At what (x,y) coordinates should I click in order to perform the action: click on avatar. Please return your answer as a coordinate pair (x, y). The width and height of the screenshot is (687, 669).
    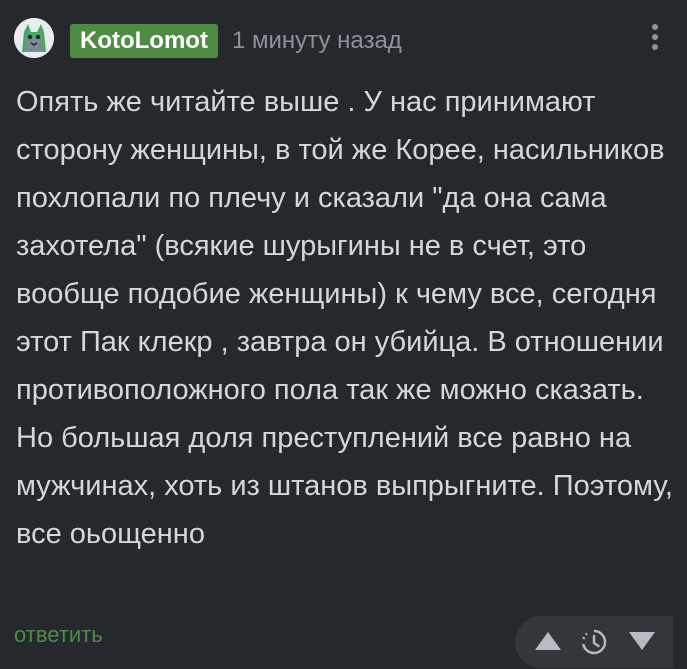
    Looking at the image, I should click on (34, 38).